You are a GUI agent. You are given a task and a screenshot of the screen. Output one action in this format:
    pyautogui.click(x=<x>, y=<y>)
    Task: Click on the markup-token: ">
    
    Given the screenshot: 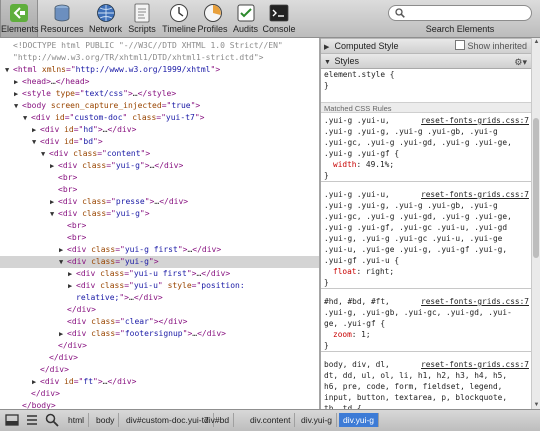 What is the action you would take?
    pyautogui.click(x=191, y=273)
    